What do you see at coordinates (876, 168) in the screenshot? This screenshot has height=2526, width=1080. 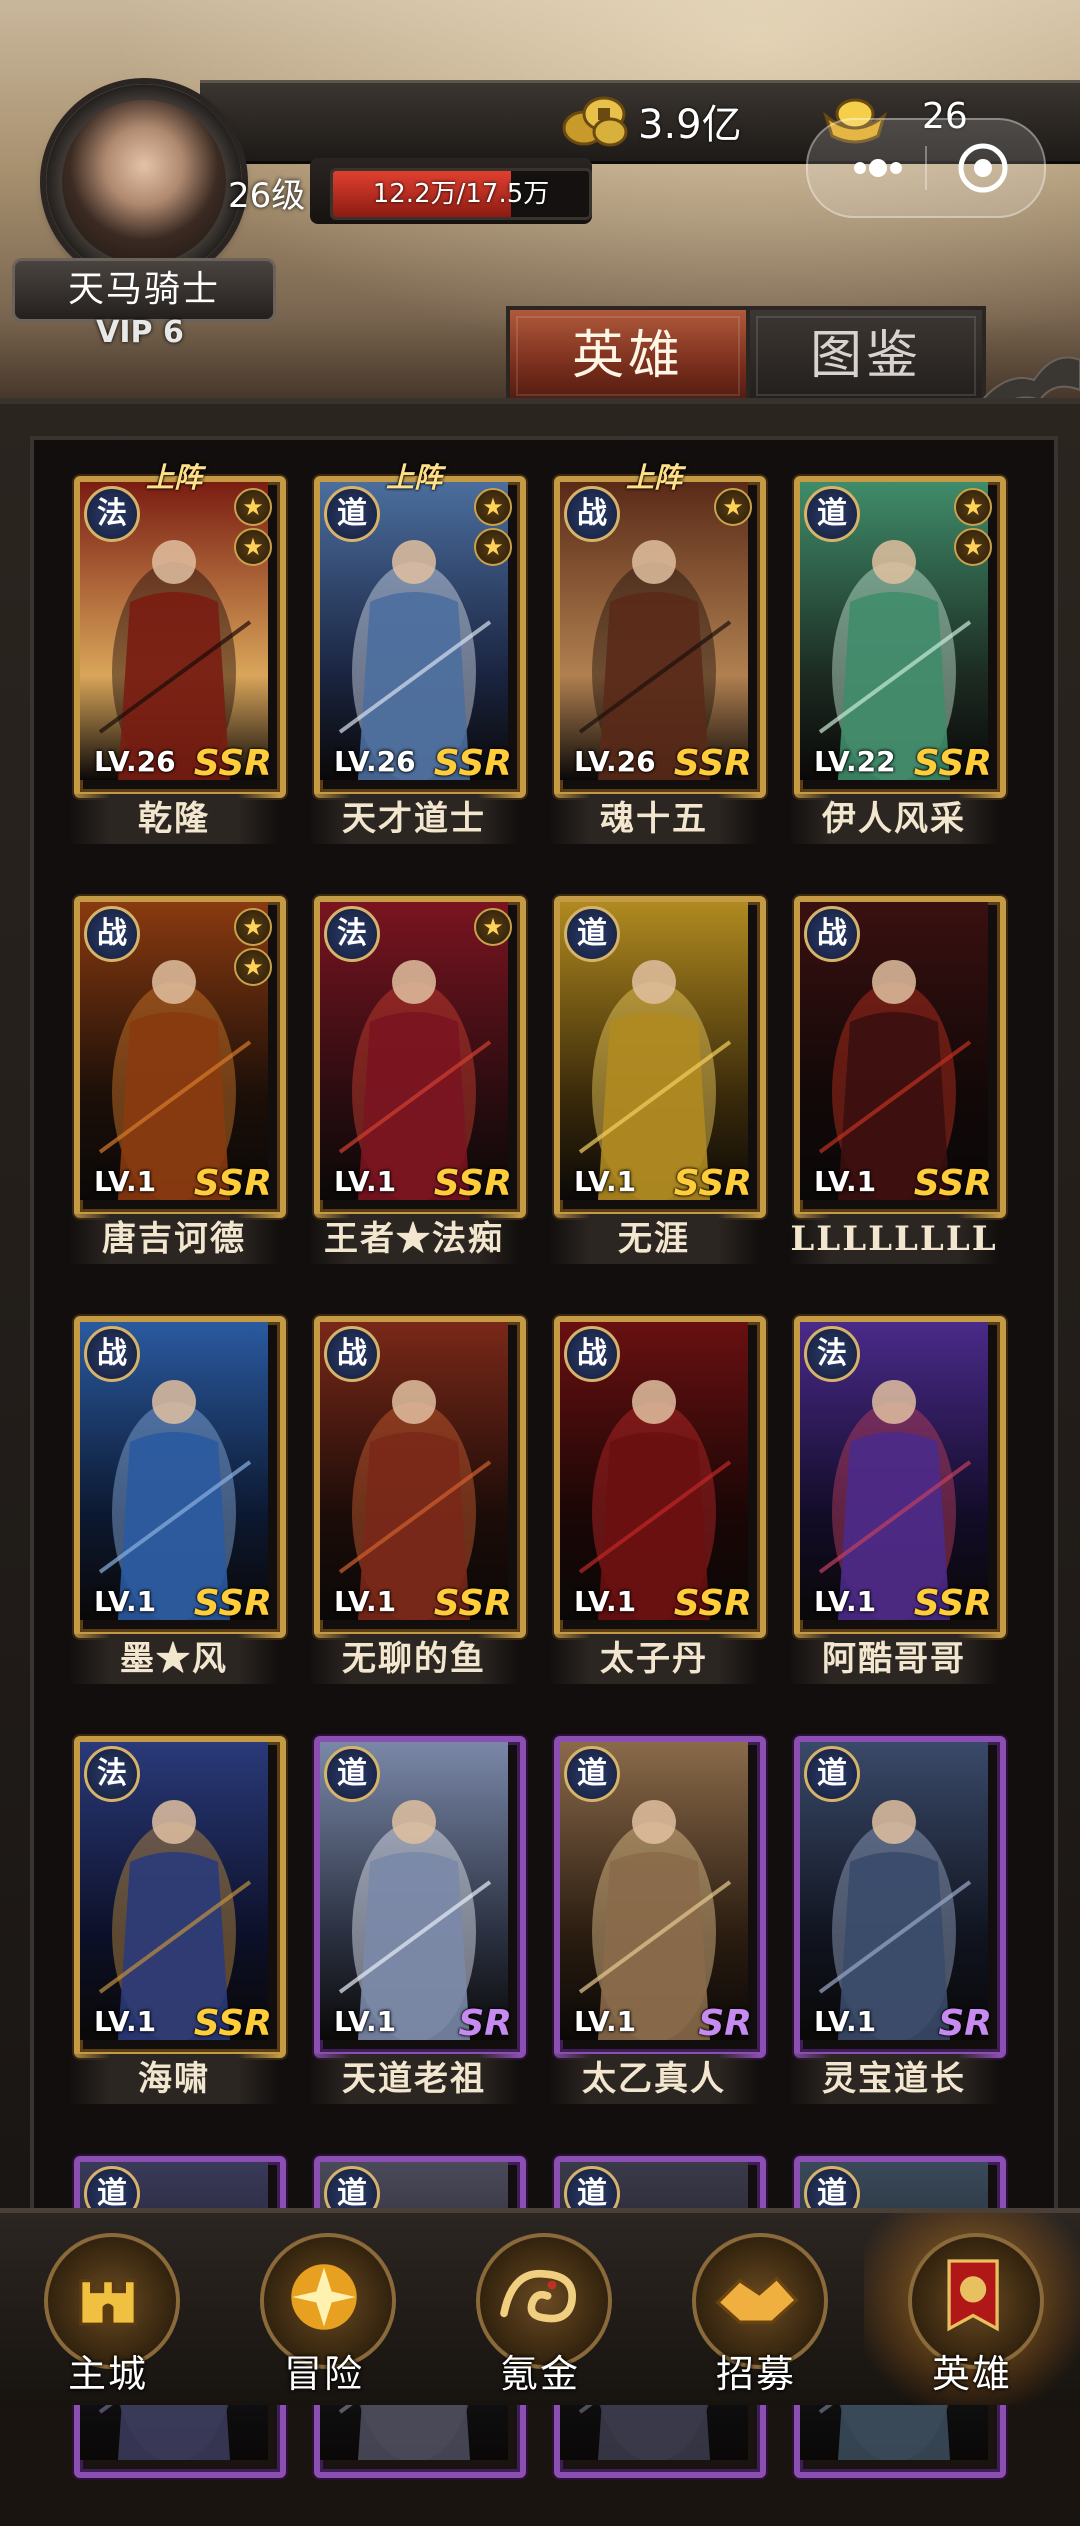 I see `more-dots-icon` at bounding box center [876, 168].